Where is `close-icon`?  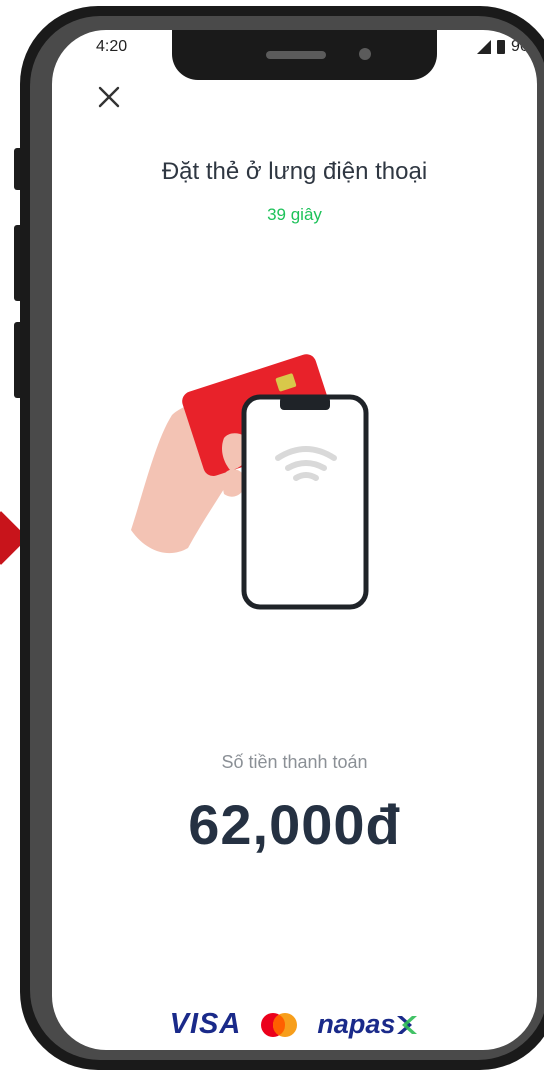
close-icon is located at coordinates (109, 97).